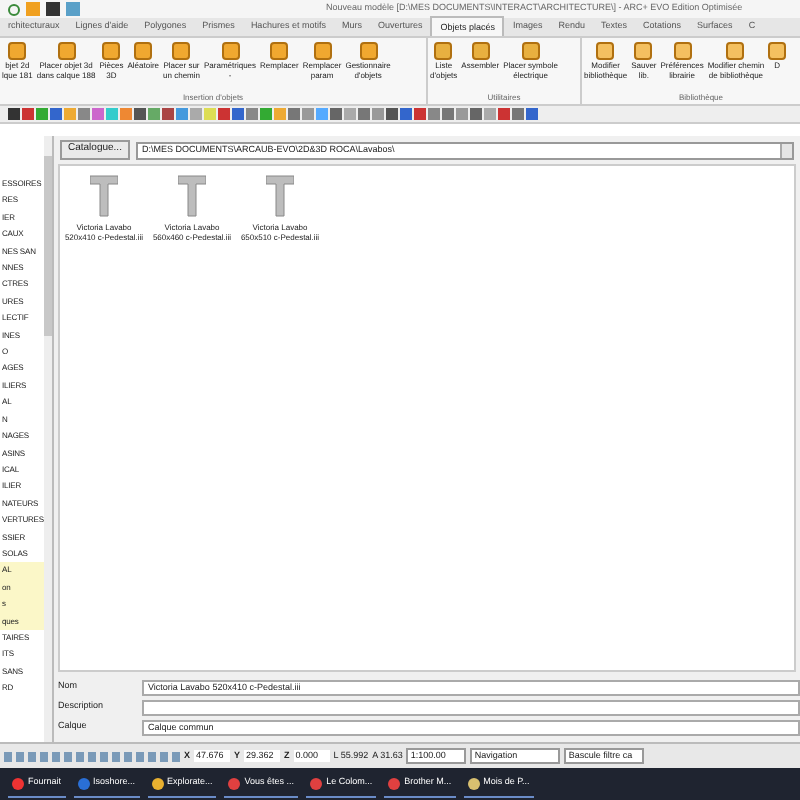 The height and width of the screenshot is (800, 800). What do you see at coordinates (48, 439) in the screenshot?
I see `scrollbar` at bounding box center [48, 439].